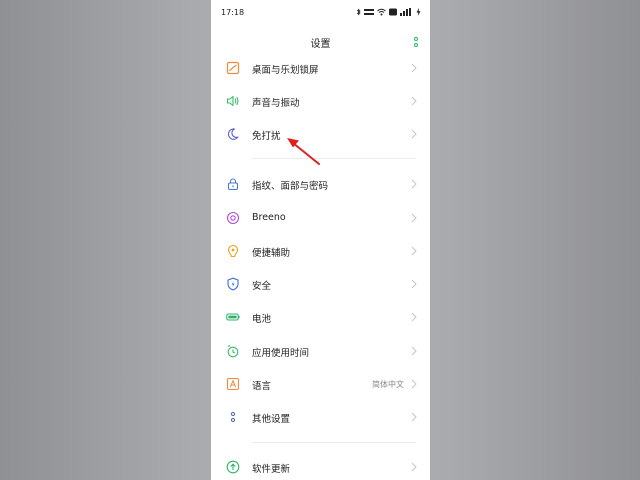 The width and height of the screenshot is (640, 480). What do you see at coordinates (388, 12) in the screenshot?
I see `status-icons` at bounding box center [388, 12].